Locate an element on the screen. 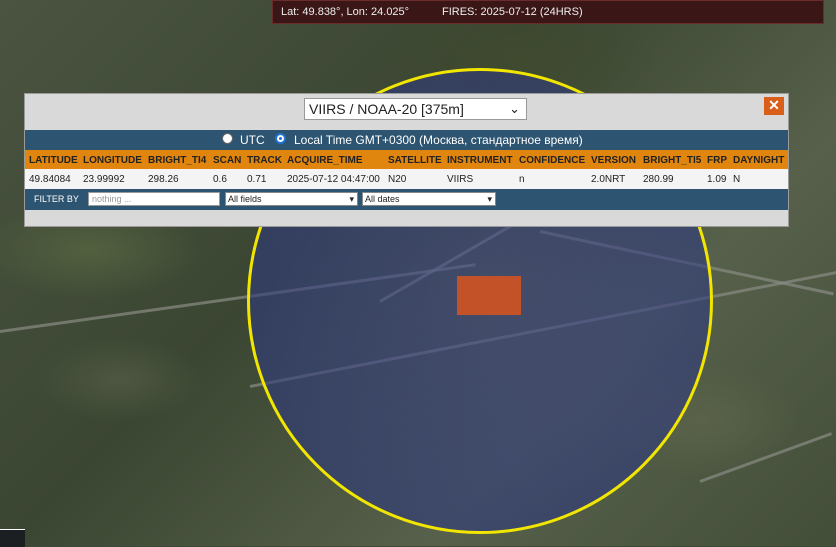  table-cell: 49.84084 is located at coordinates (50, 179).